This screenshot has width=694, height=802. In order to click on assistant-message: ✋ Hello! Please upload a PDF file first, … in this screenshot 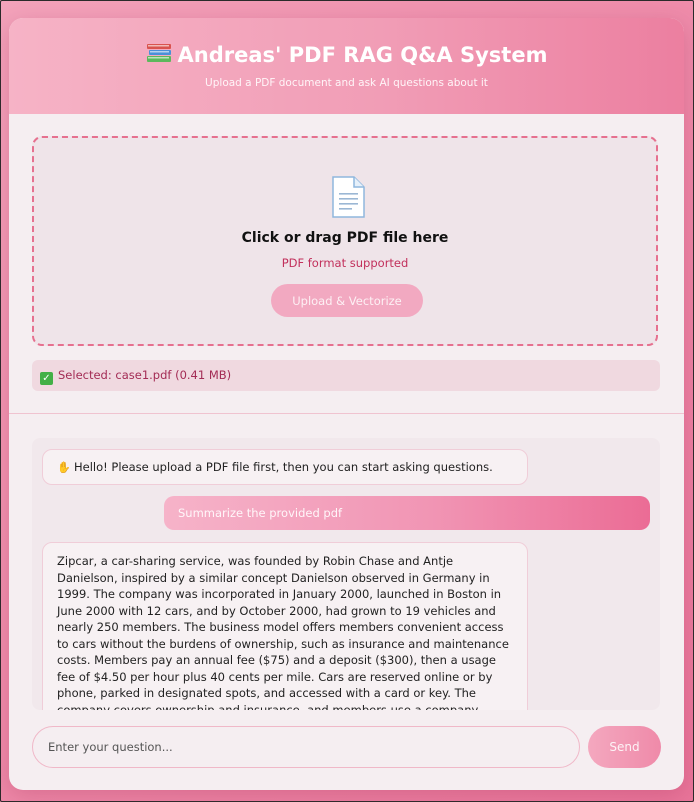, I will do `click(285, 467)`.